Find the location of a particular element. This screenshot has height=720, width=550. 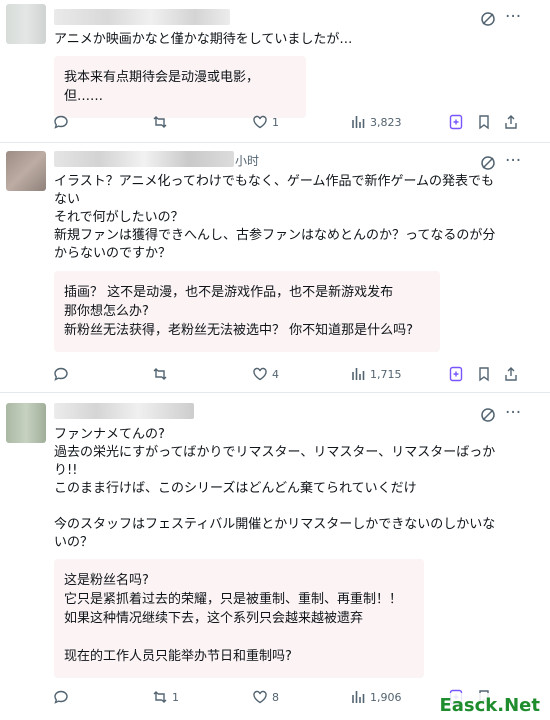

views-button: 1,906 is located at coordinates (376, 697).